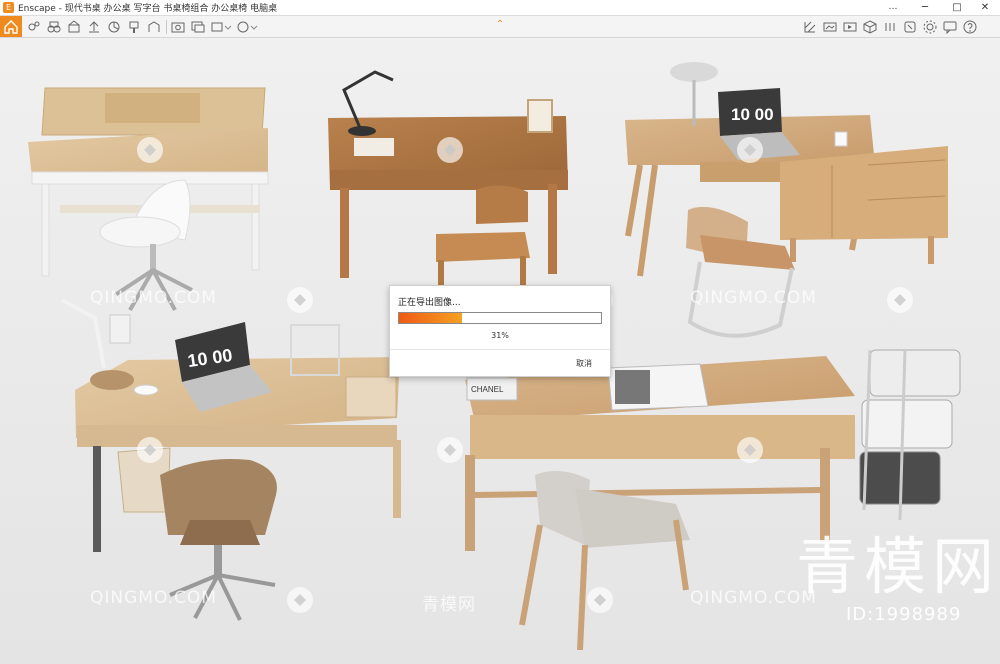 This screenshot has height=664, width=1000. Describe the element at coordinates (34, 27) in the screenshot. I see `asset-icon` at that location.